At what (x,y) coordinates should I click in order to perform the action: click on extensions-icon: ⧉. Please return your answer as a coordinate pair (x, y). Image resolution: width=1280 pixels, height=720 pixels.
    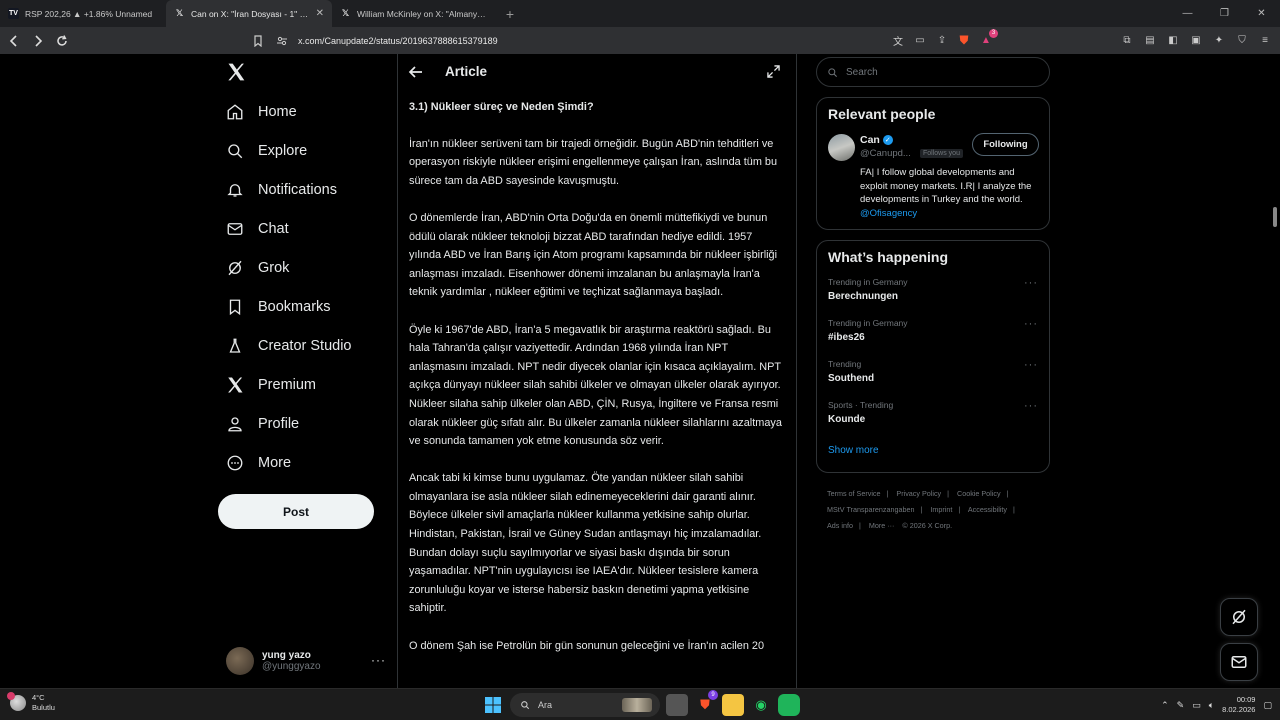
    Looking at the image, I should click on (1127, 41).